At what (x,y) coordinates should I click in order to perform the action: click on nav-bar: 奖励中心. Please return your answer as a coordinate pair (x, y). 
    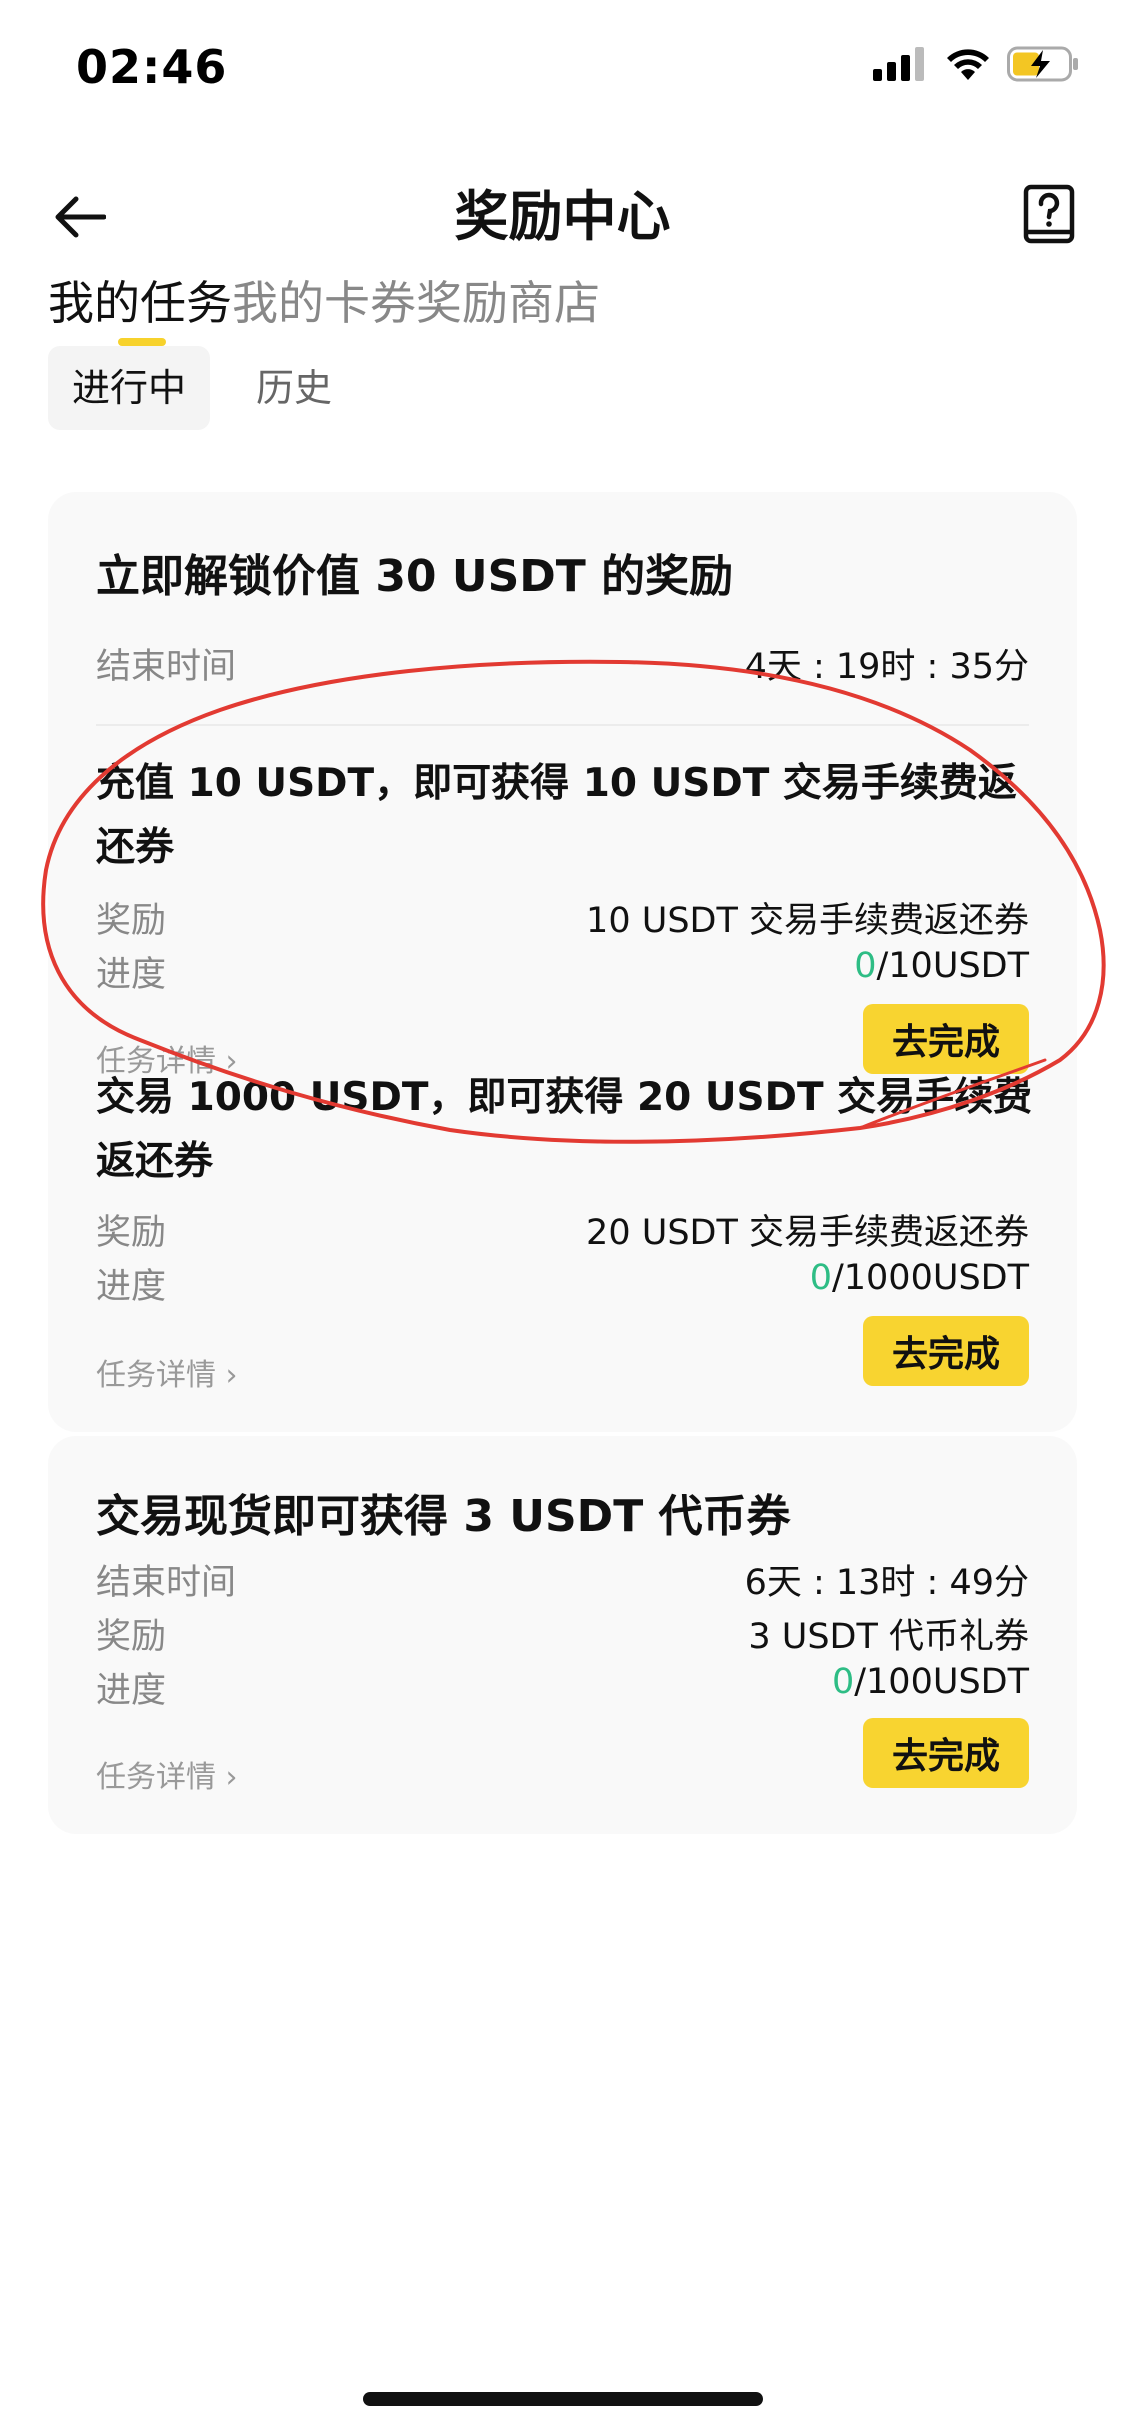
    Looking at the image, I should click on (562, 215).